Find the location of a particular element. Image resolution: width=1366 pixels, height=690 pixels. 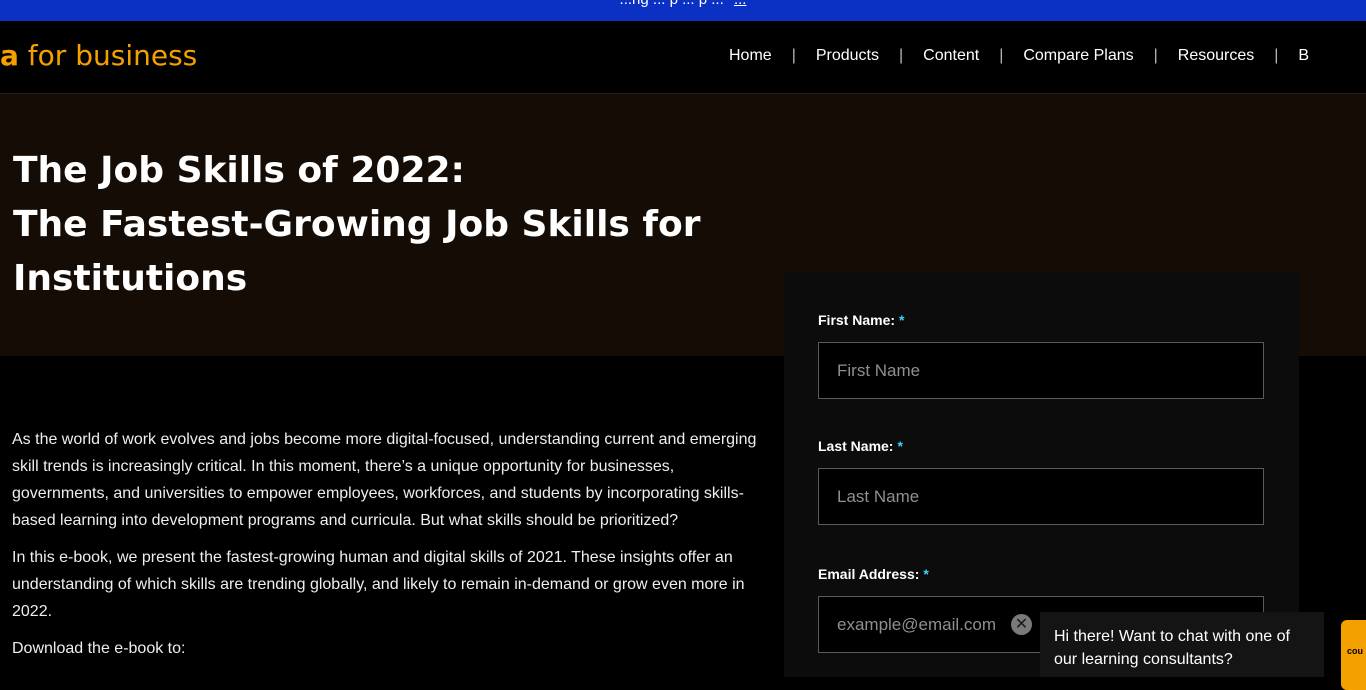

brand-logo: a for business is located at coordinates (98, 55).